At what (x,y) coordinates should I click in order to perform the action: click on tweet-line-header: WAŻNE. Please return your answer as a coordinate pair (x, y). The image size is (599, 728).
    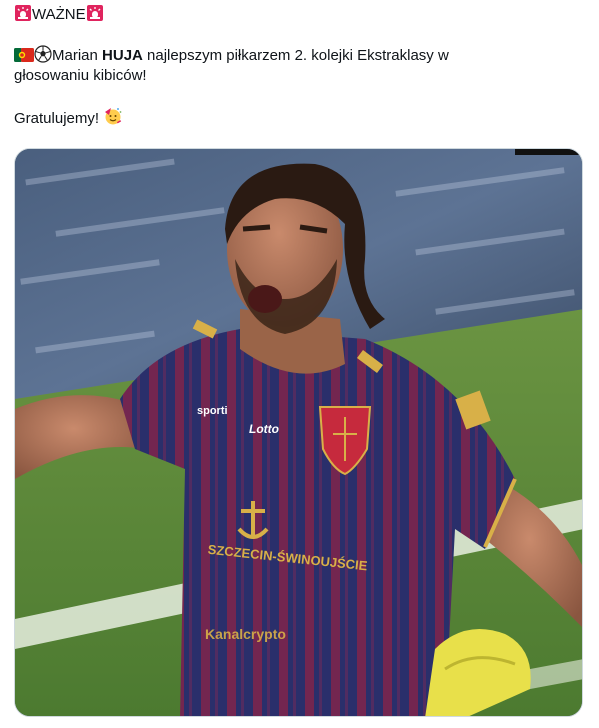
    Looking at the image, I should click on (299, 14).